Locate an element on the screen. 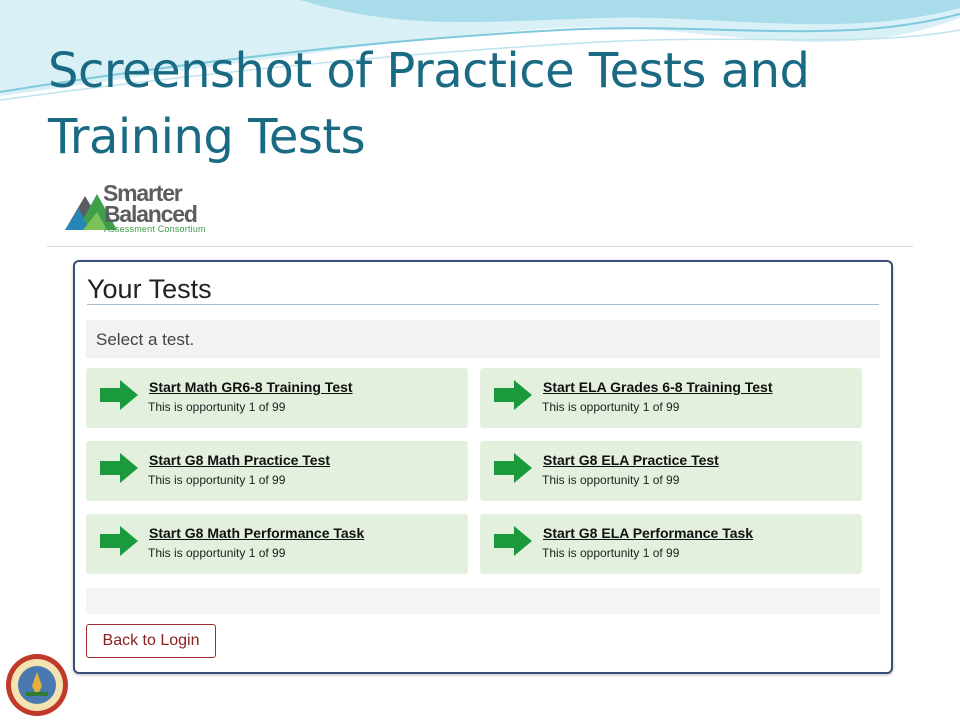  test-link: Start Math GR6-8 Training Test is located at coordinates (251, 387).